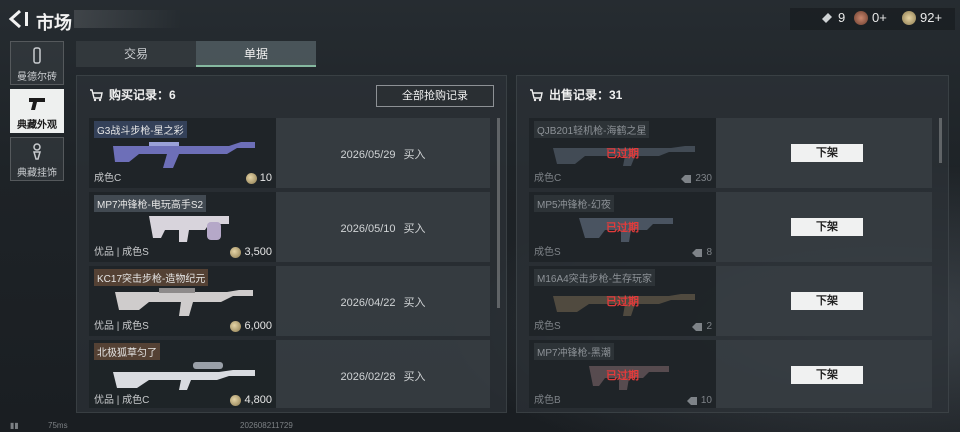  Describe the element at coordinates (19, 19) in the screenshot. I see `back-arrow-icon` at that location.